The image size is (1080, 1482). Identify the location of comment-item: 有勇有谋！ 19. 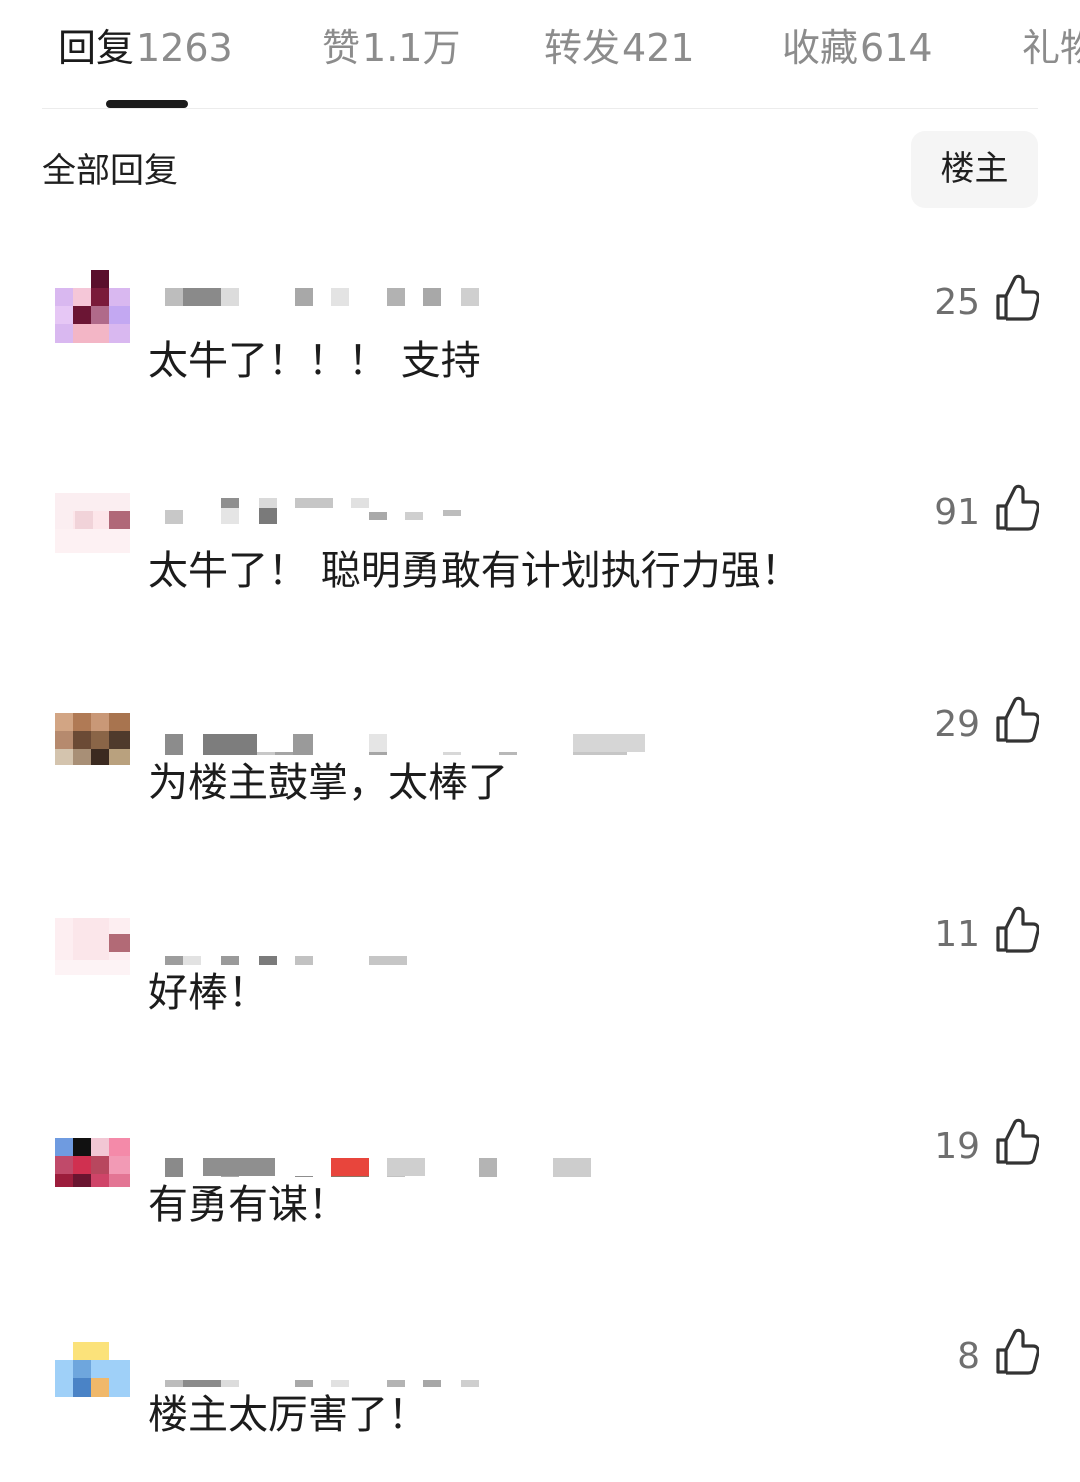
(540, 1182).